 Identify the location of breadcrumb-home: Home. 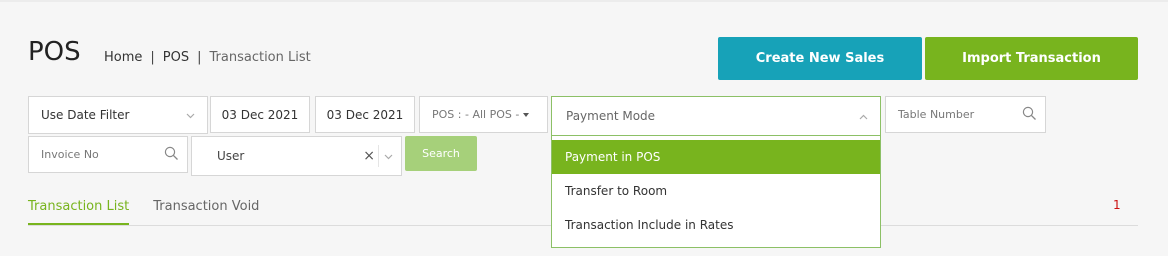
(123, 57).